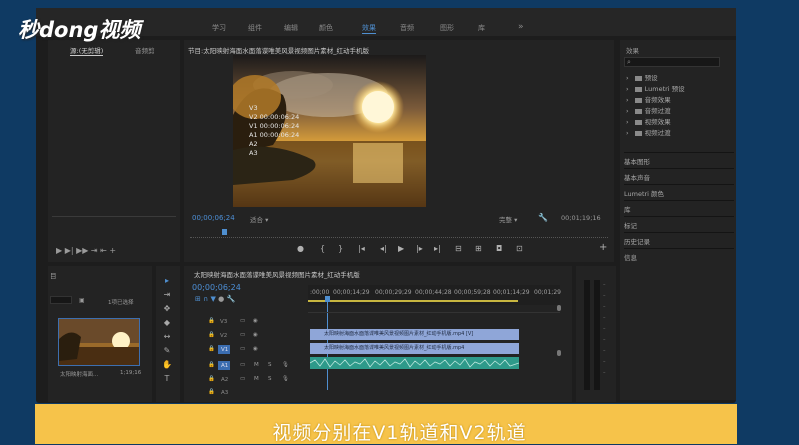 The width and height of the screenshot is (799, 445). Describe the element at coordinates (167, 281) in the screenshot. I see `selection-tool-icon: ▸` at that location.